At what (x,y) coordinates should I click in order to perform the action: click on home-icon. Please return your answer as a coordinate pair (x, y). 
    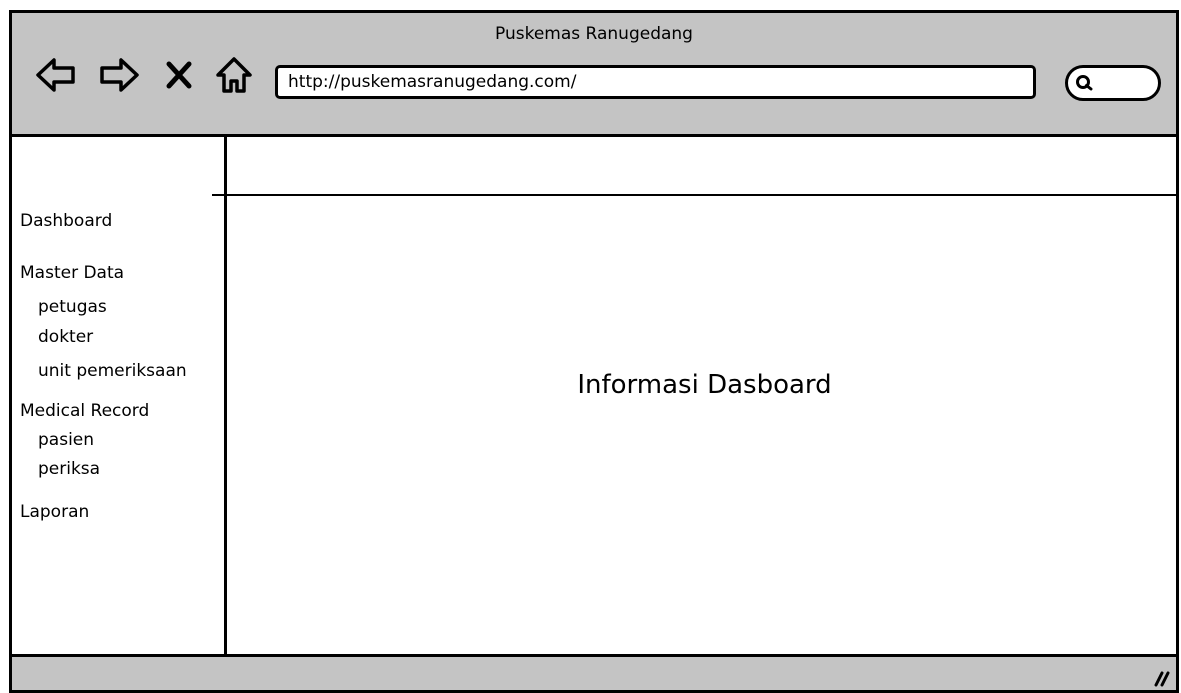
    Looking at the image, I should click on (234, 75).